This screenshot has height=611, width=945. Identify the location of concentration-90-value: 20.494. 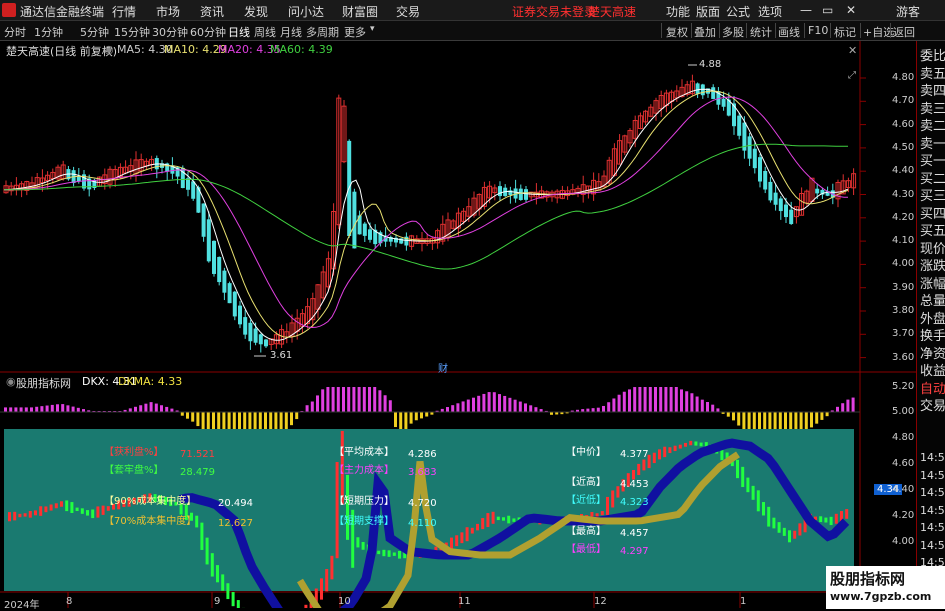
(235, 503).